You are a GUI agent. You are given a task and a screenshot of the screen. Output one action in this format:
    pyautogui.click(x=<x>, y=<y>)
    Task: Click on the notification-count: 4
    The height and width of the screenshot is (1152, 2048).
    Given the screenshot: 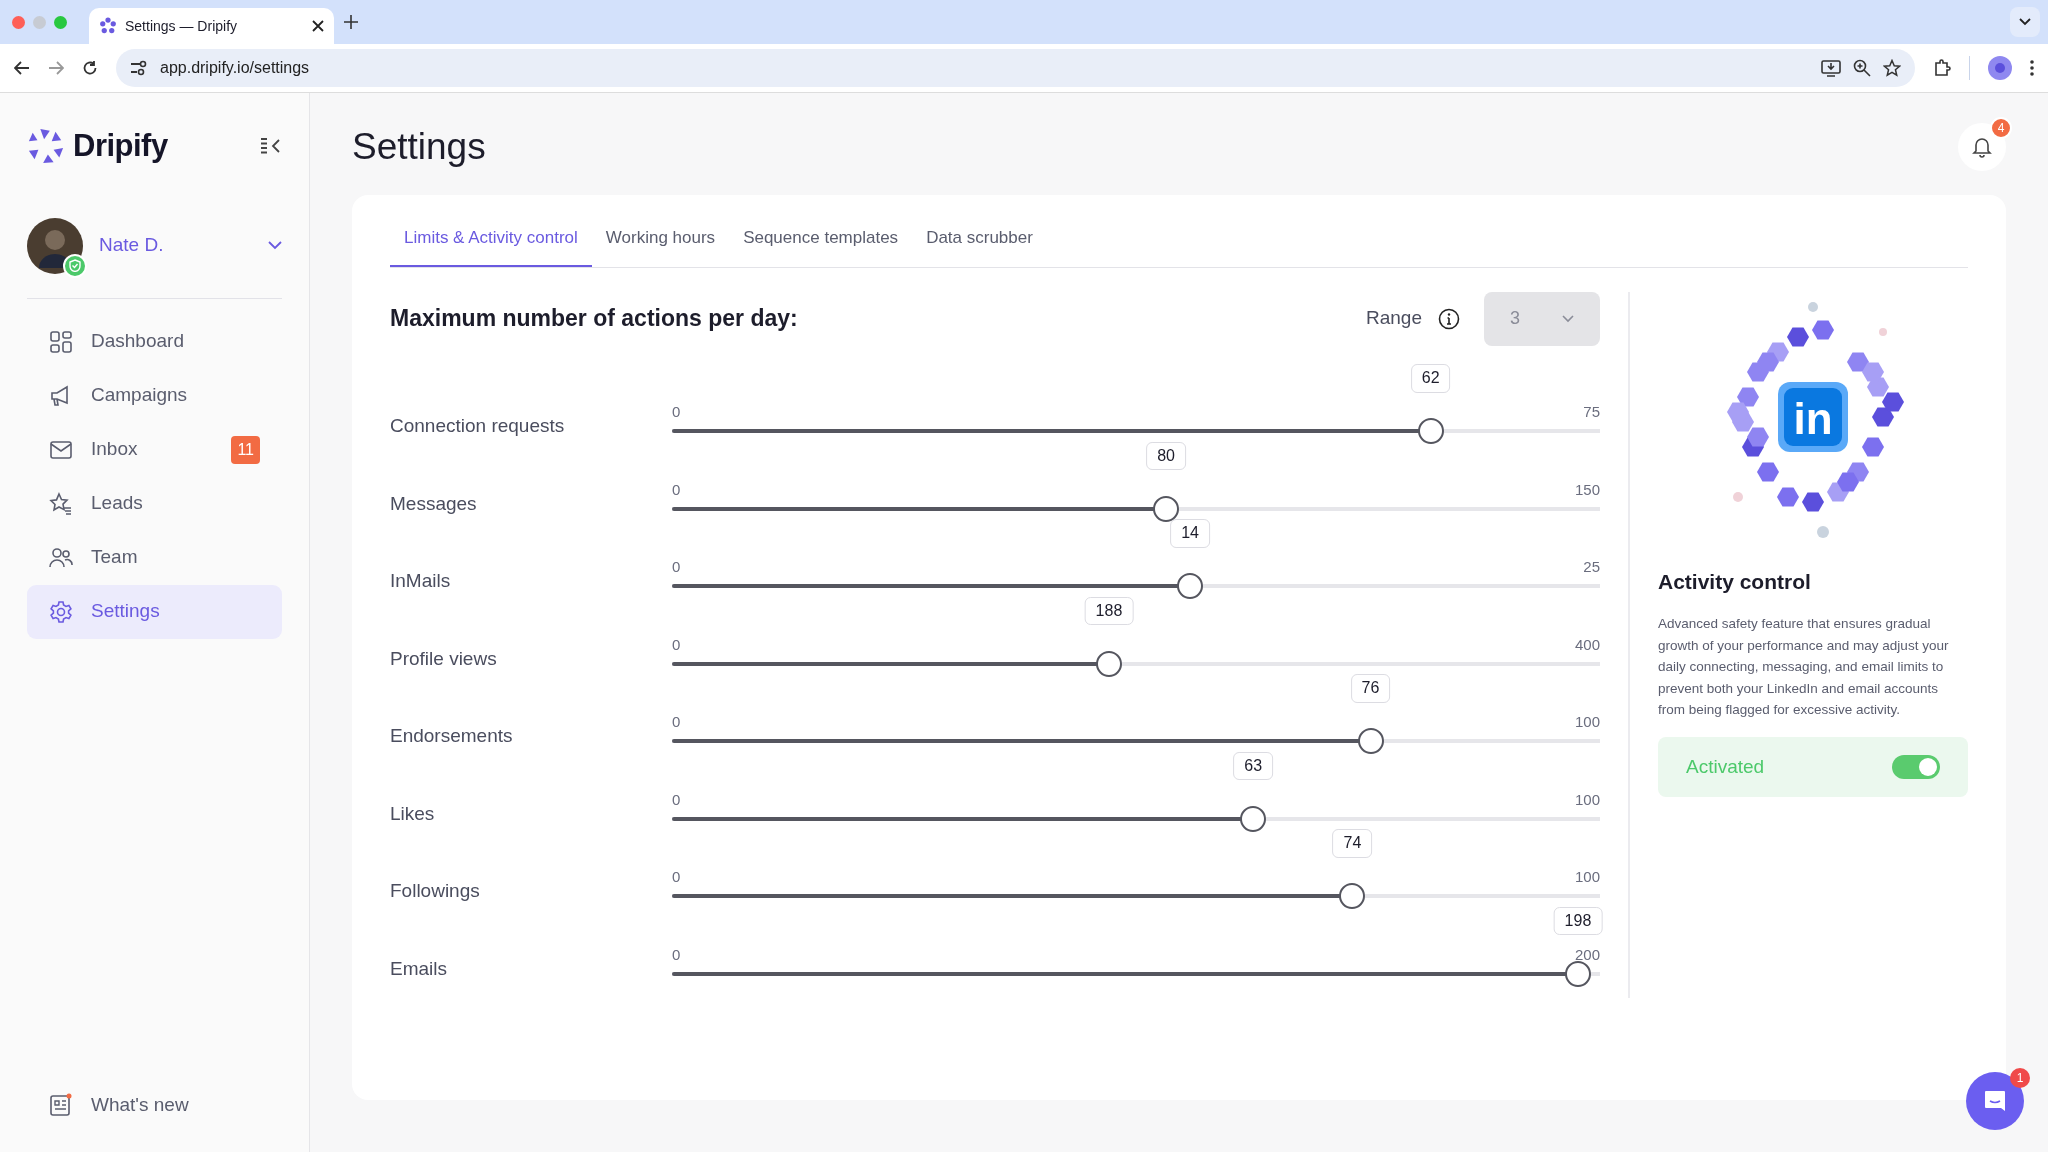 What is the action you would take?
    pyautogui.click(x=2001, y=128)
    